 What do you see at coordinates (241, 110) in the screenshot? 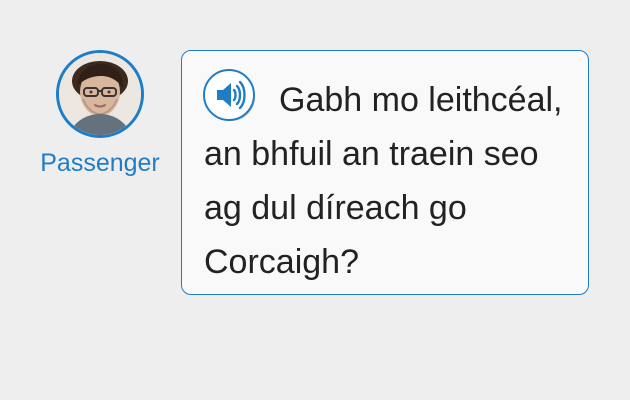
I see `audio-indent` at bounding box center [241, 110].